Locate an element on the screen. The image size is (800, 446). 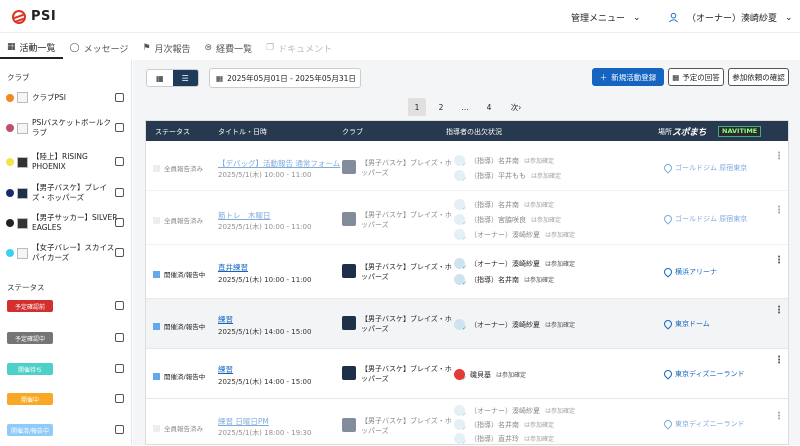
tab-activities: ▦ 活動一覧 is located at coordinates (31, 48).